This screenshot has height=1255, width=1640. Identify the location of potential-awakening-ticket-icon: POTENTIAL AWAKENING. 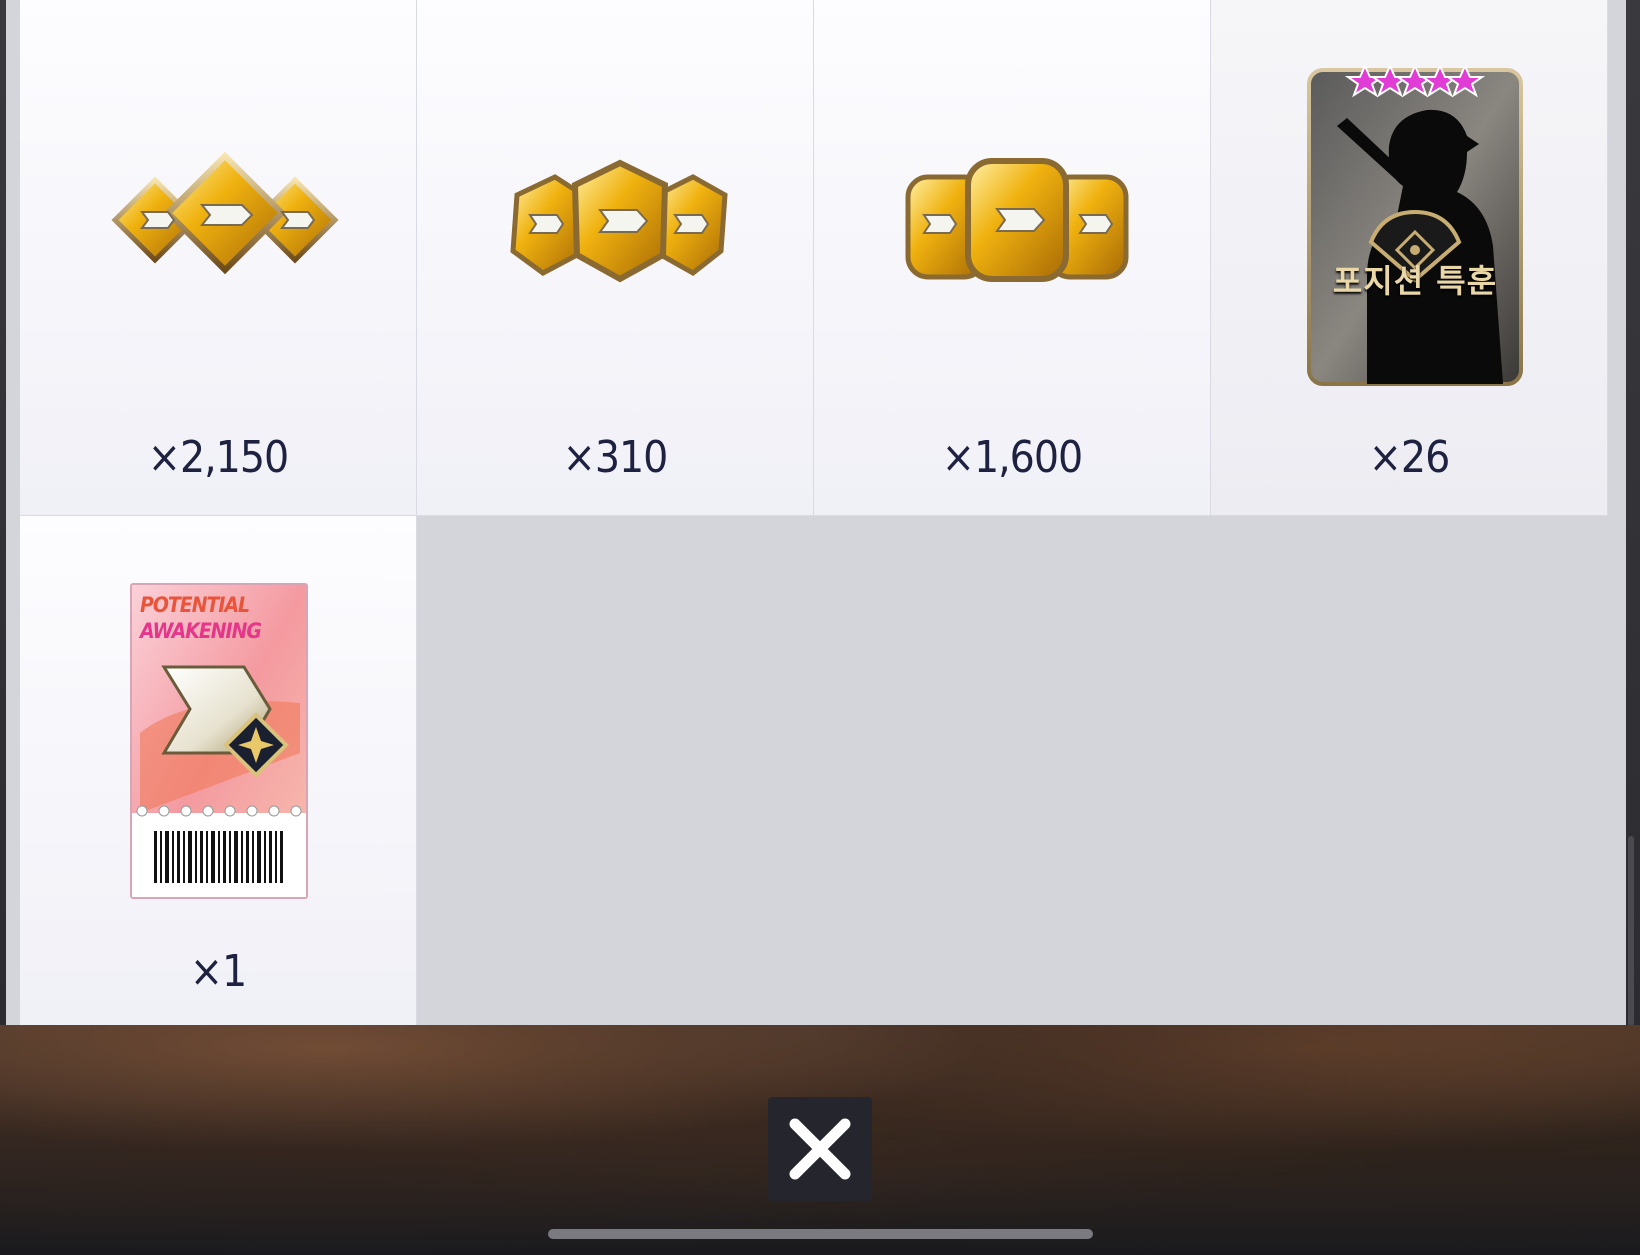
(219, 741).